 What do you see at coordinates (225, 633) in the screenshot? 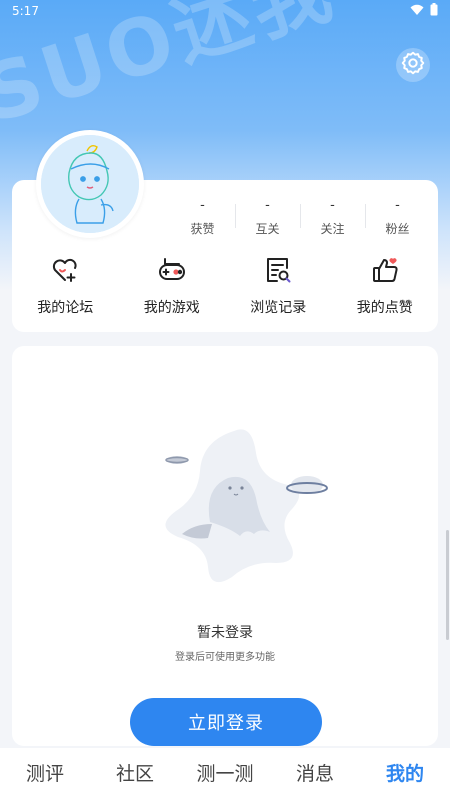
I see `empty-state-title: 暂未登录` at bounding box center [225, 633].